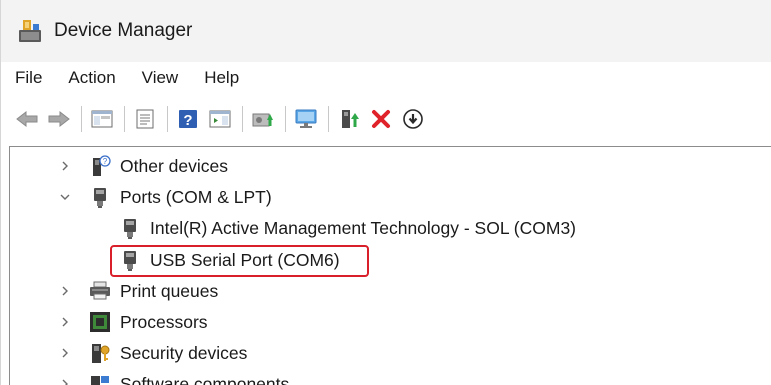 This screenshot has height=385, width=771. I want to click on menu-file: File, so click(28, 78).